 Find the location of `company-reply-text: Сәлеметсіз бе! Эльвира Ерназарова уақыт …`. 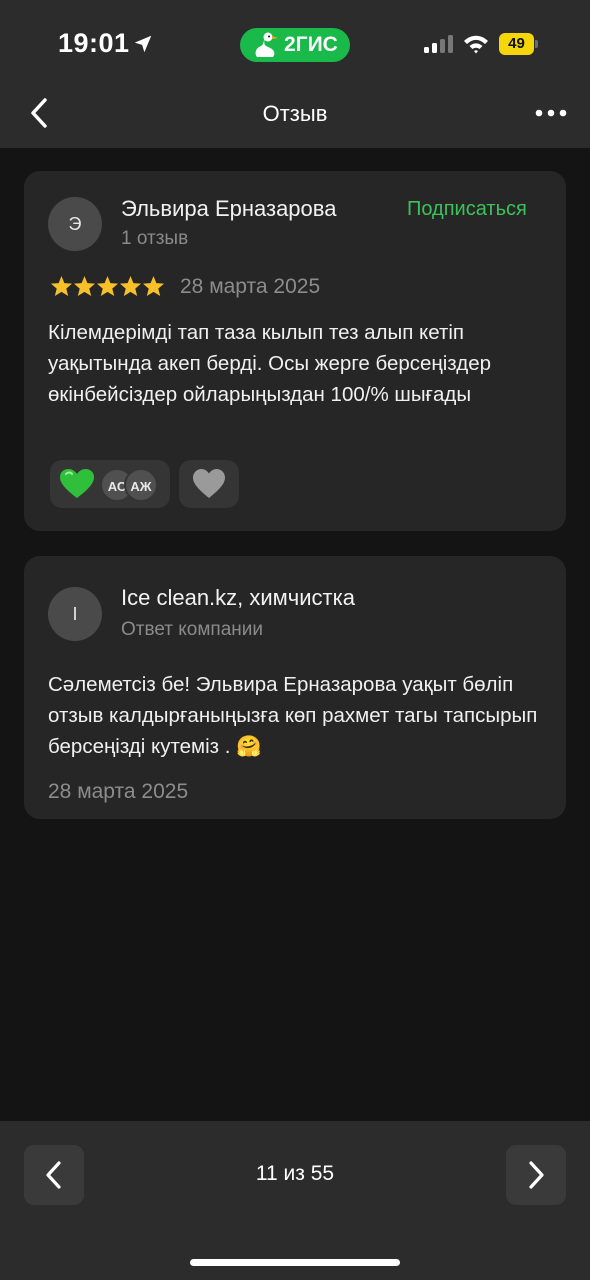

company-reply-text: Сәлеметсіз бе! Эльвира Ерназарова уақыт … is located at coordinates (293, 715).